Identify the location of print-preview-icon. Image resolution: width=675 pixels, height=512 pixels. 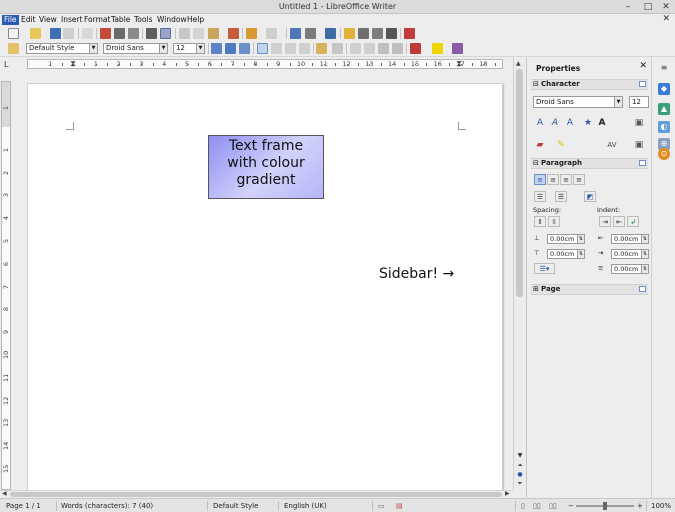
(133, 33).